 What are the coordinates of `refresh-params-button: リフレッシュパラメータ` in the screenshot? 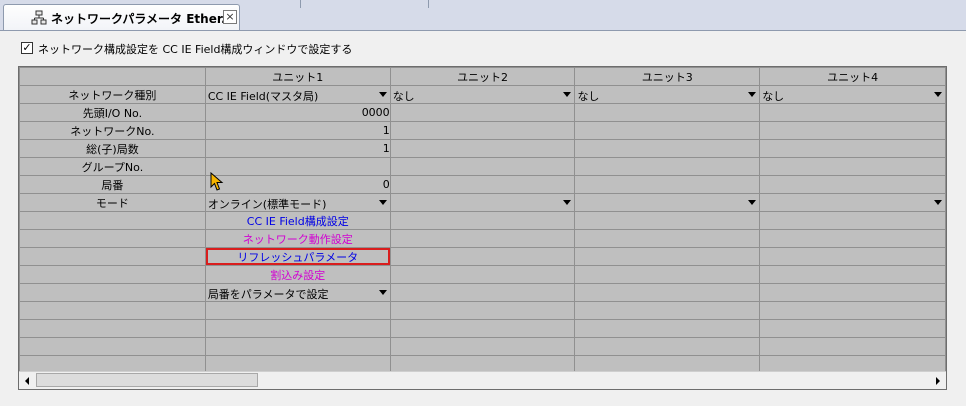 It's located at (297, 256).